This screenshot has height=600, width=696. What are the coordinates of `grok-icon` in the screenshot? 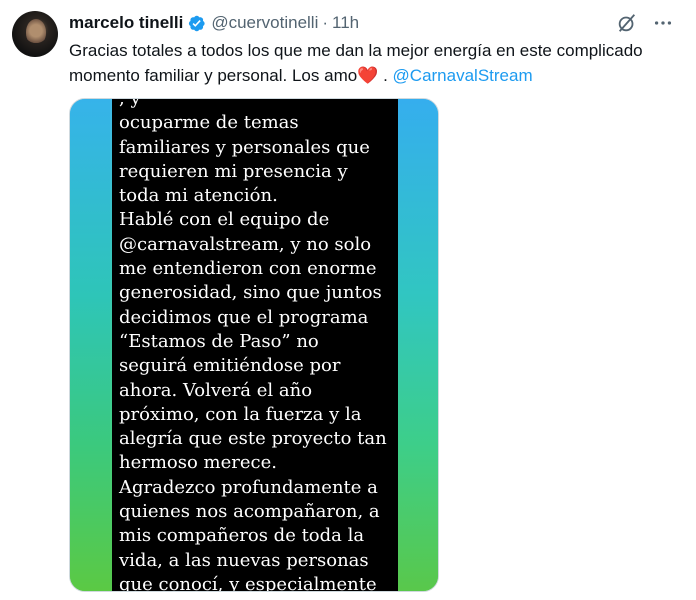 It's located at (627, 23).